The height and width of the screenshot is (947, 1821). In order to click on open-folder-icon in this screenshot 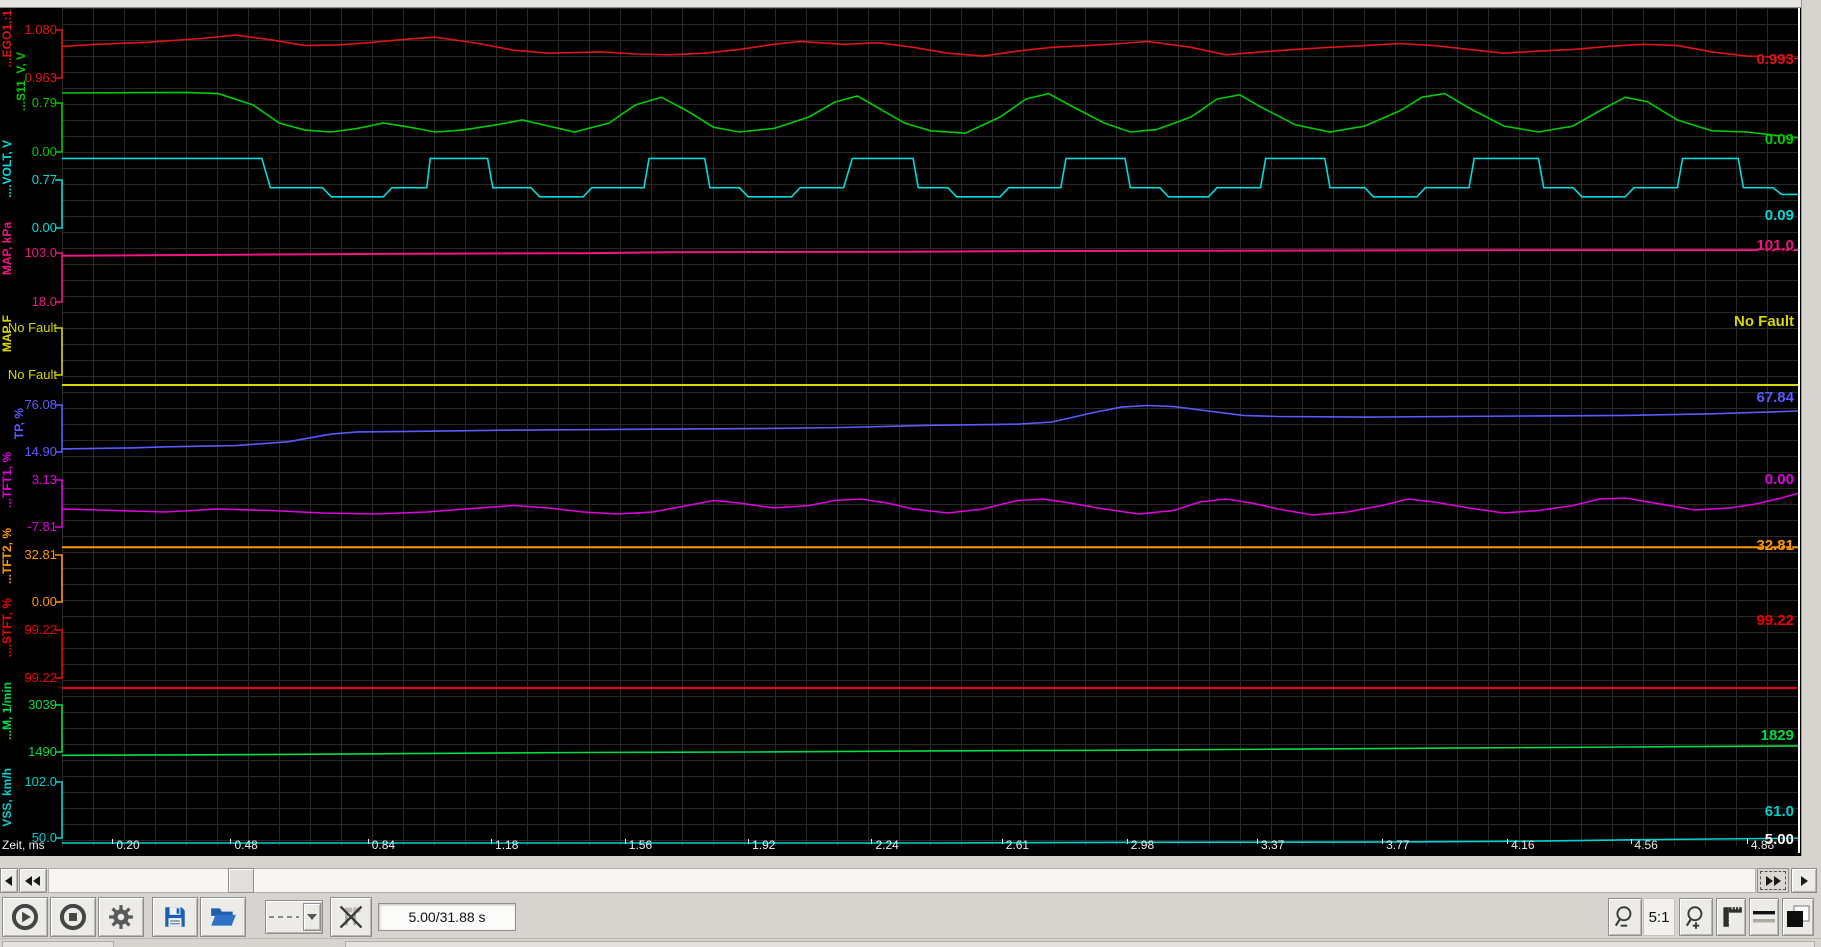, I will do `click(223, 917)`.